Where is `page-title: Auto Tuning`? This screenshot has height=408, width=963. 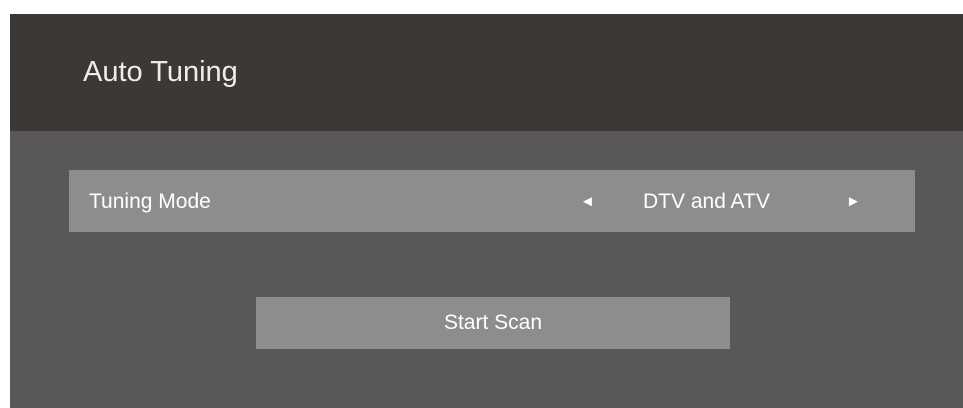 page-title: Auto Tuning is located at coordinates (160, 72).